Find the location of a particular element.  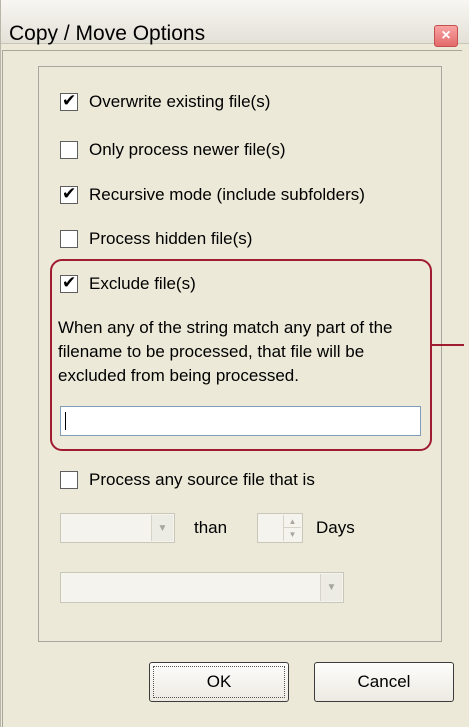

recursive-mode-checkbox: ✔ is located at coordinates (69, 194).